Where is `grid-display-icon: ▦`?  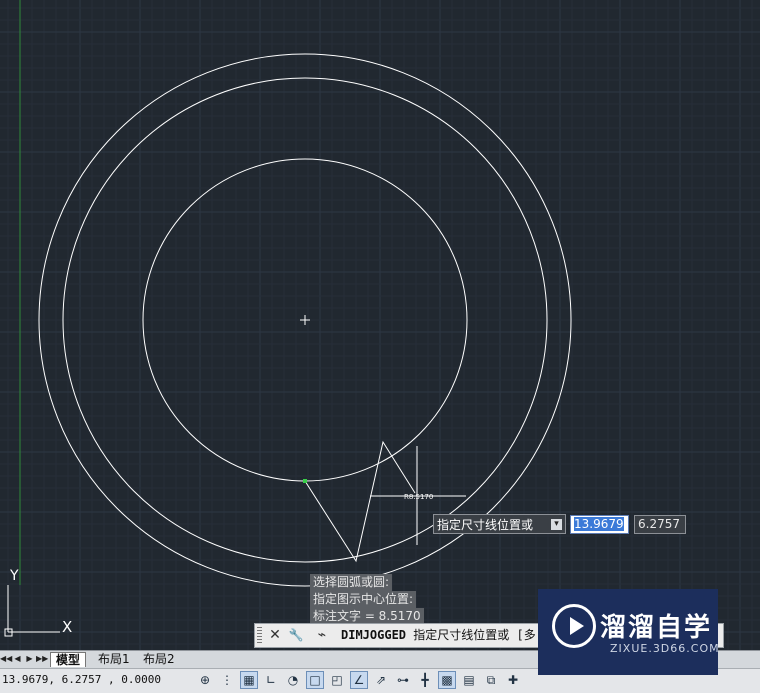
grid-display-icon: ▦ is located at coordinates (249, 680).